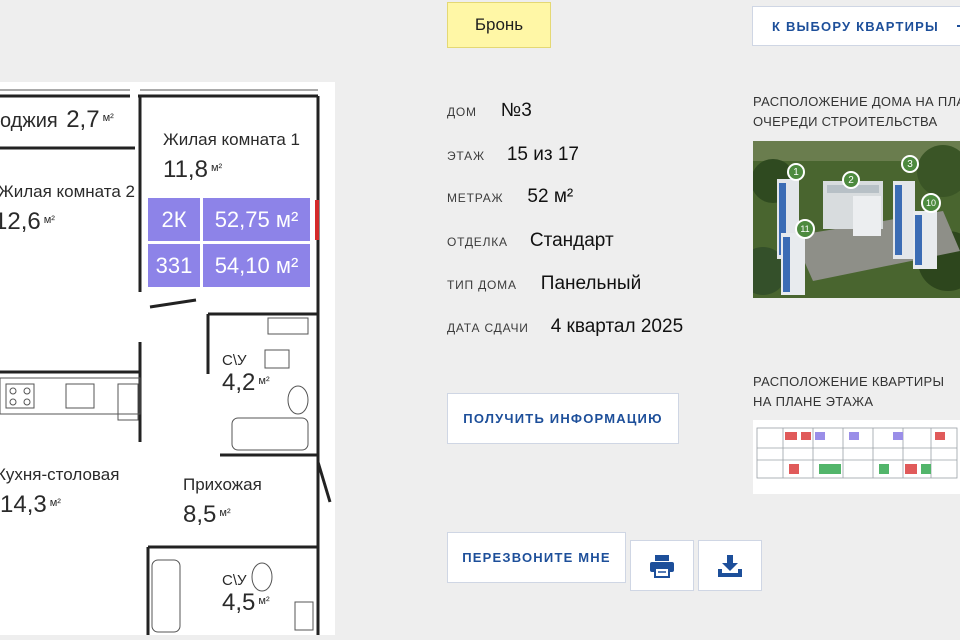 The image size is (960, 640). I want to click on caption-line: ОЧЕРЕДИ СТРОИТЕЛЬСТВА, so click(845, 121).